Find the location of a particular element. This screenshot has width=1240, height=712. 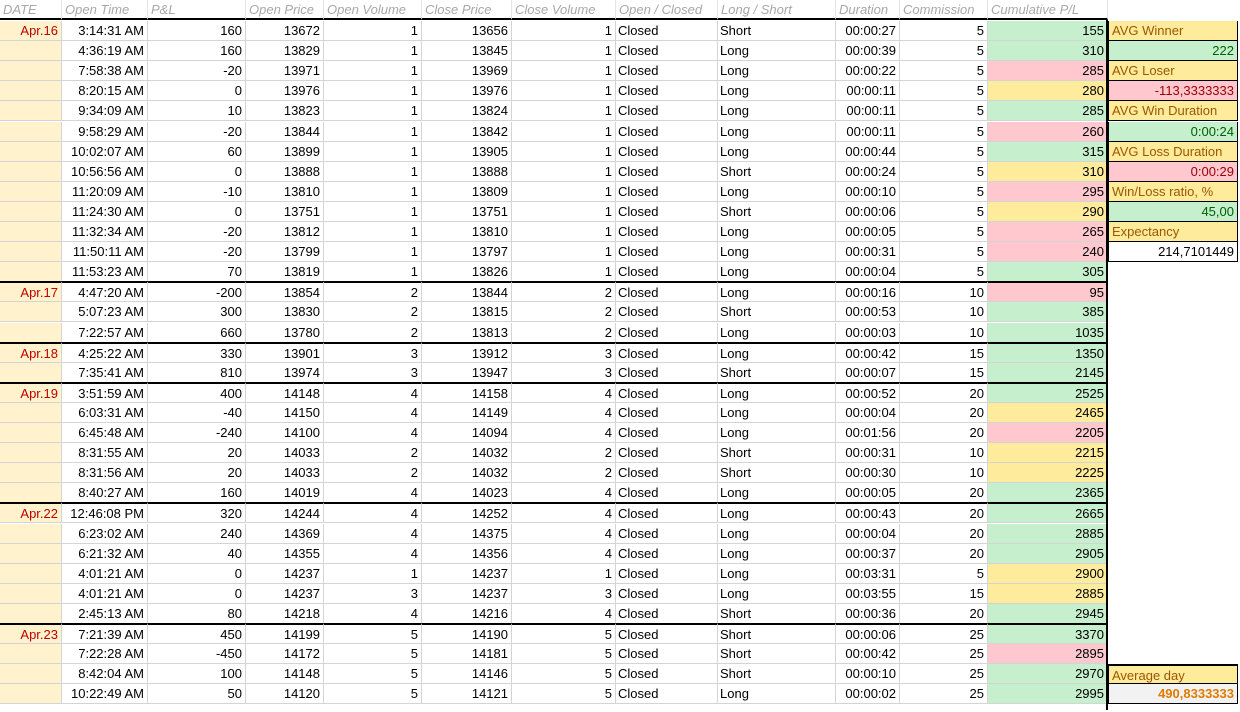

cell-side: Short is located at coordinates (777, 453).